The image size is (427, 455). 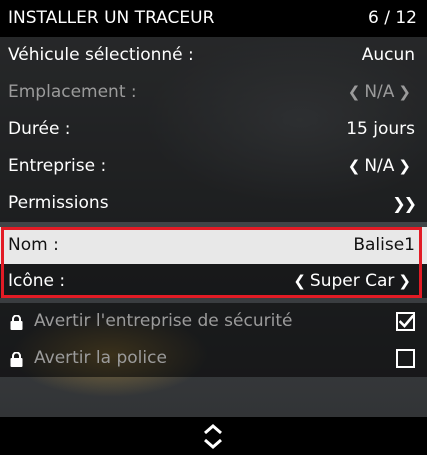 I want to click on scroll-footer, so click(x=213, y=436).